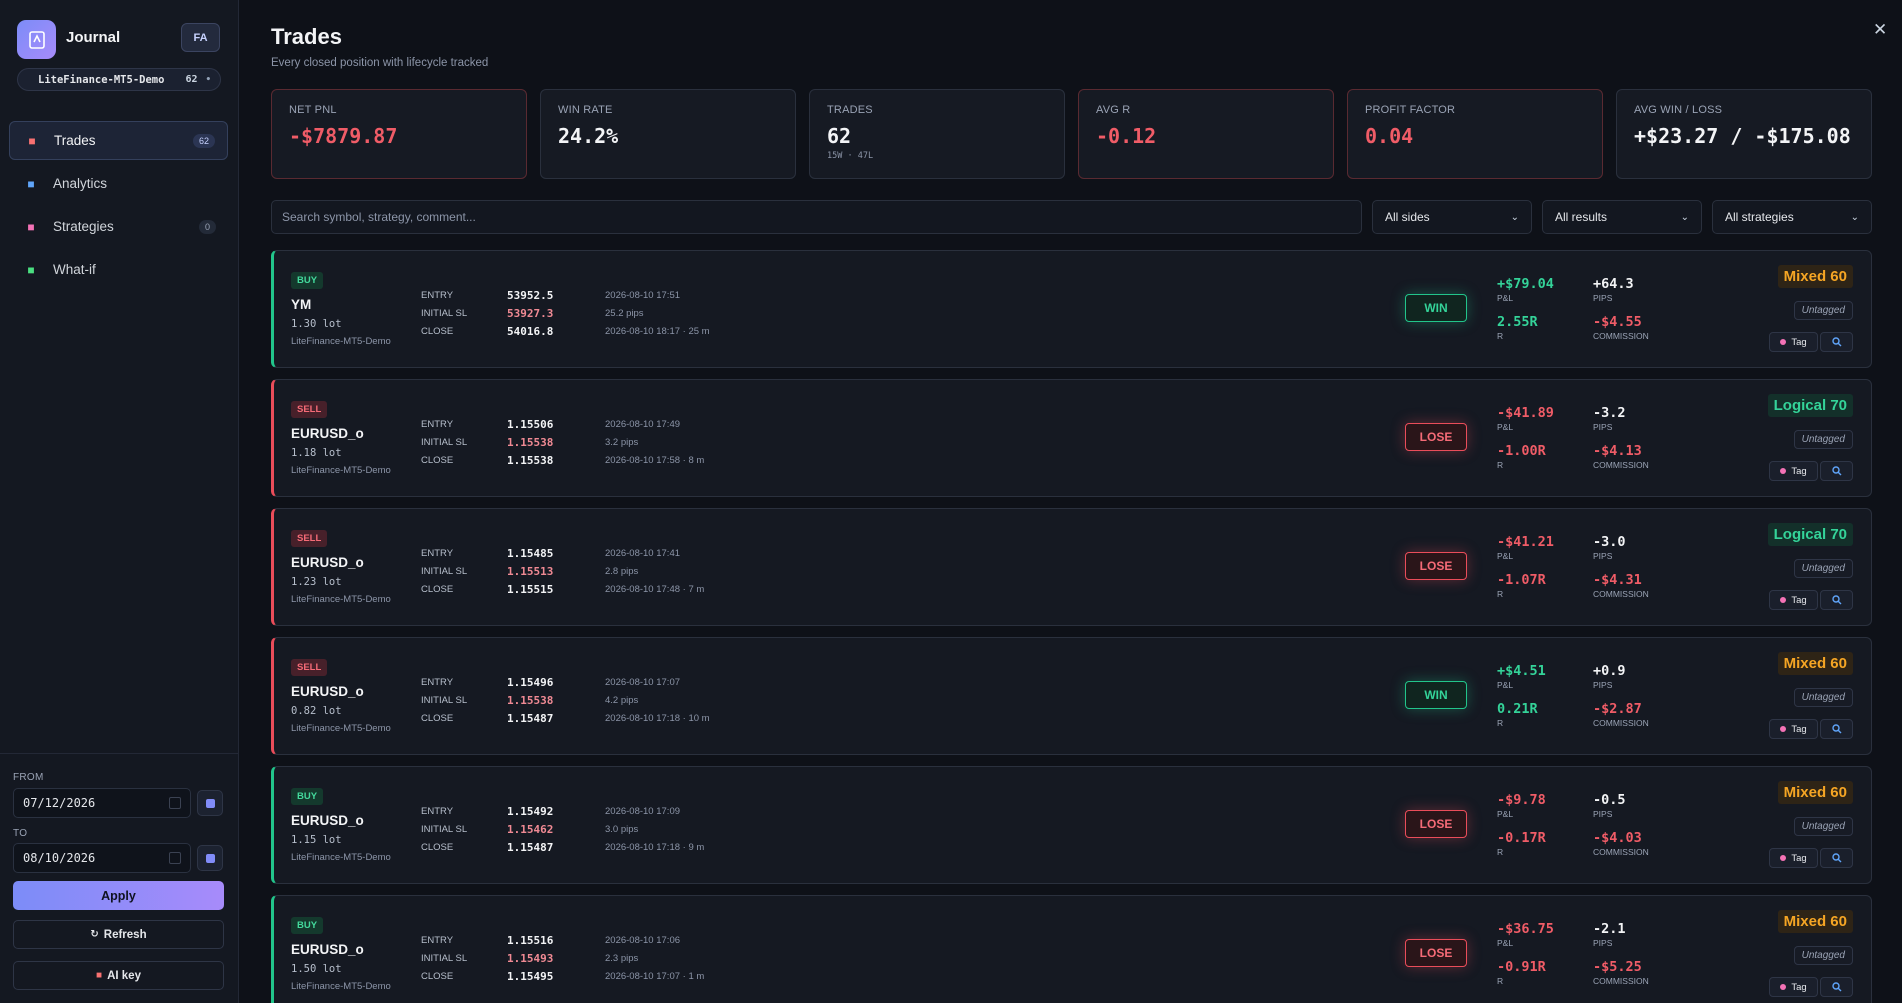  What do you see at coordinates (341, 470) in the screenshot?
I see `trade-account: LiteFinance-MT5-Demo` at bounding box center [341, 470].